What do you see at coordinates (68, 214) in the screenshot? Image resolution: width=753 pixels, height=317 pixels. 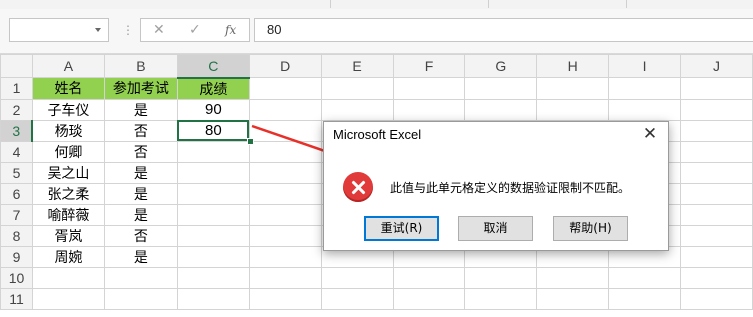 I see `cell-a7: 喻醉薇` at bounding box center [68, 214].